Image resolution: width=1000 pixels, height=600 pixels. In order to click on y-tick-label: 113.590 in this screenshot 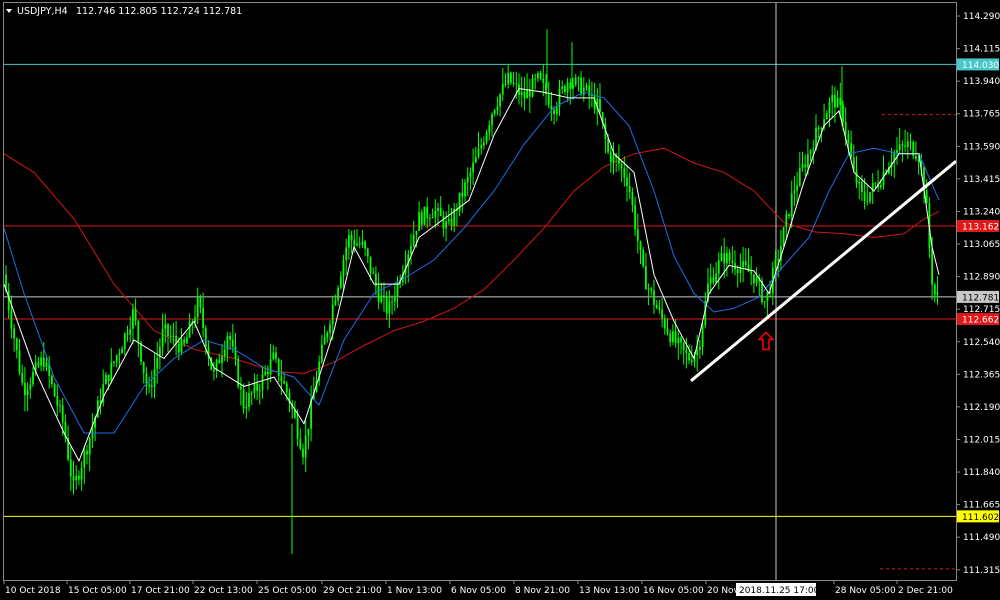, I will do `click(981, 147)`.